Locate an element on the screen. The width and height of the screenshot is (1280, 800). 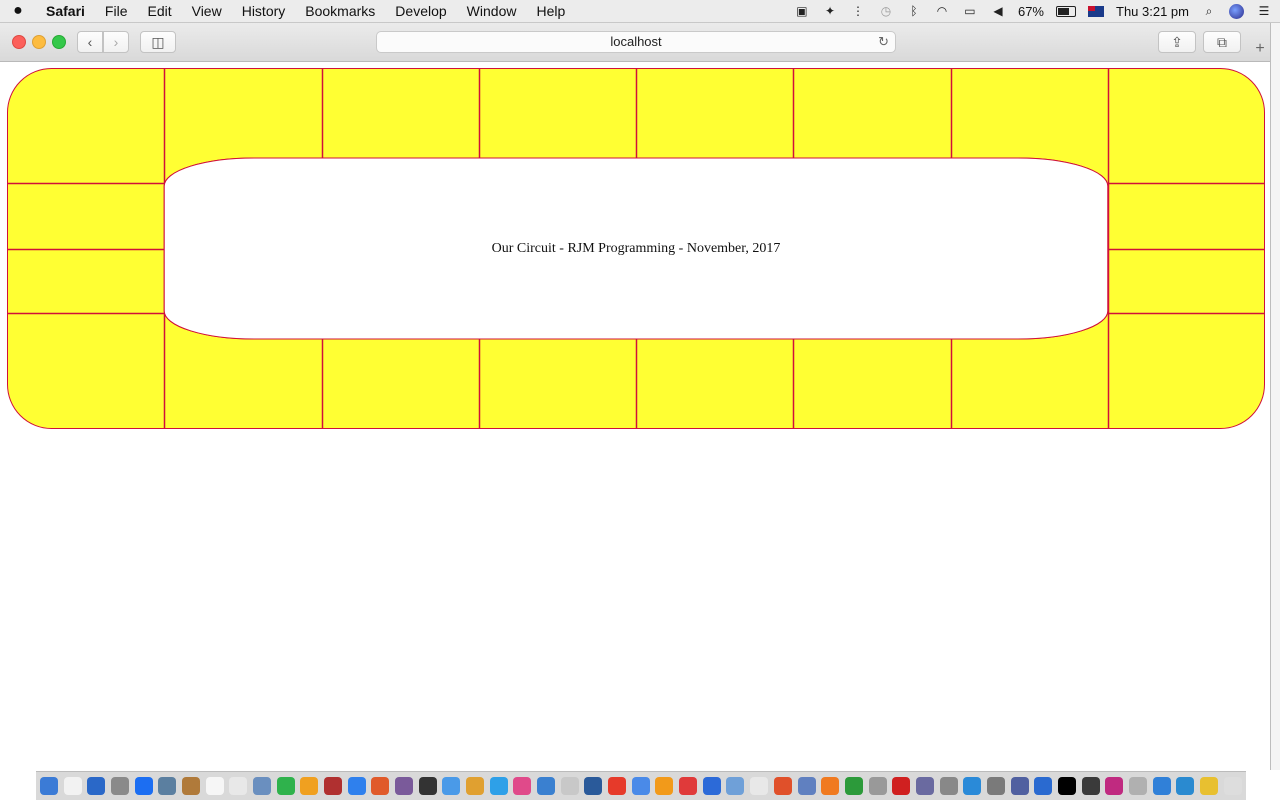
new-tab-button: + is located at coordinates (1260, 49).